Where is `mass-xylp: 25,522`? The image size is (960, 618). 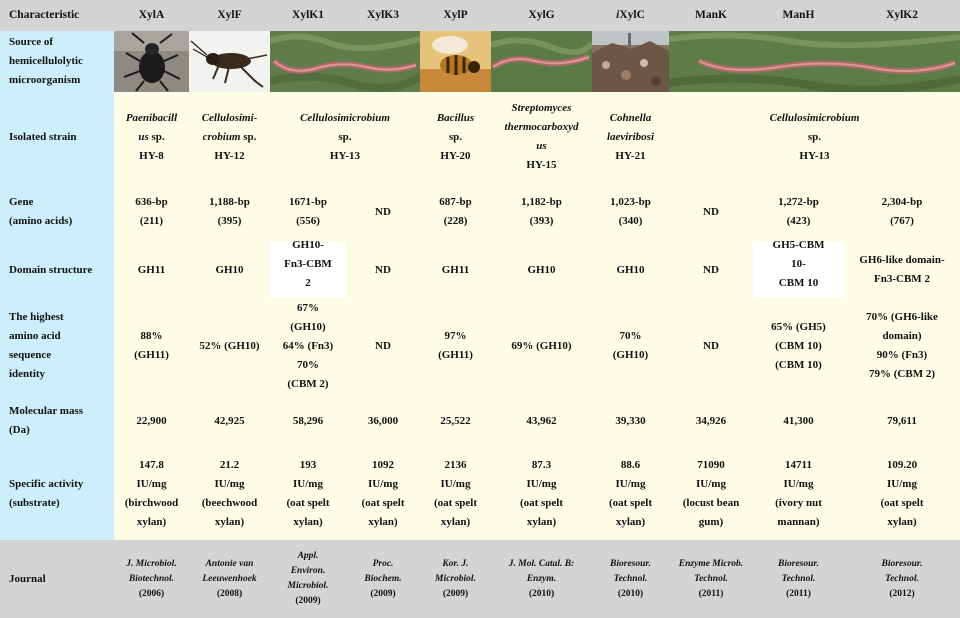 mass-xylp: 25,522 is located at coordinates (455, 421).